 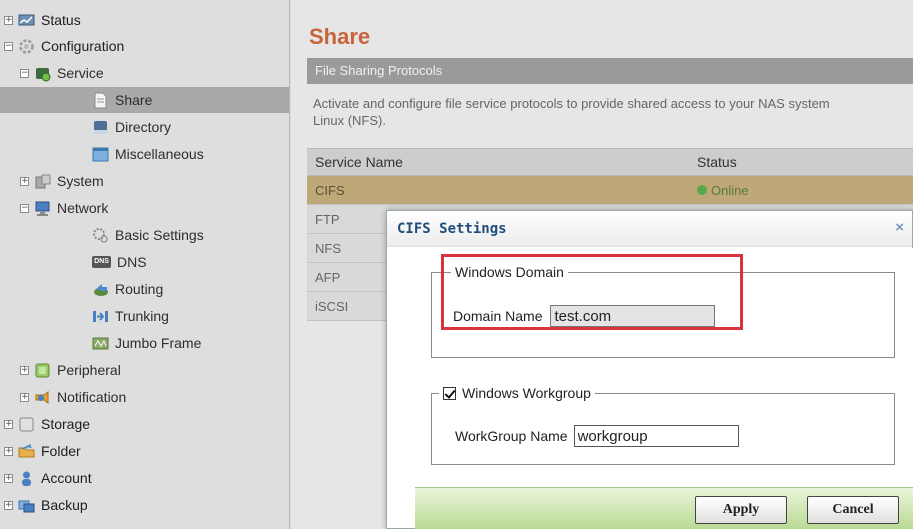 I want to click on sidebar-item-network: − Network, so click(x=64, y=208).